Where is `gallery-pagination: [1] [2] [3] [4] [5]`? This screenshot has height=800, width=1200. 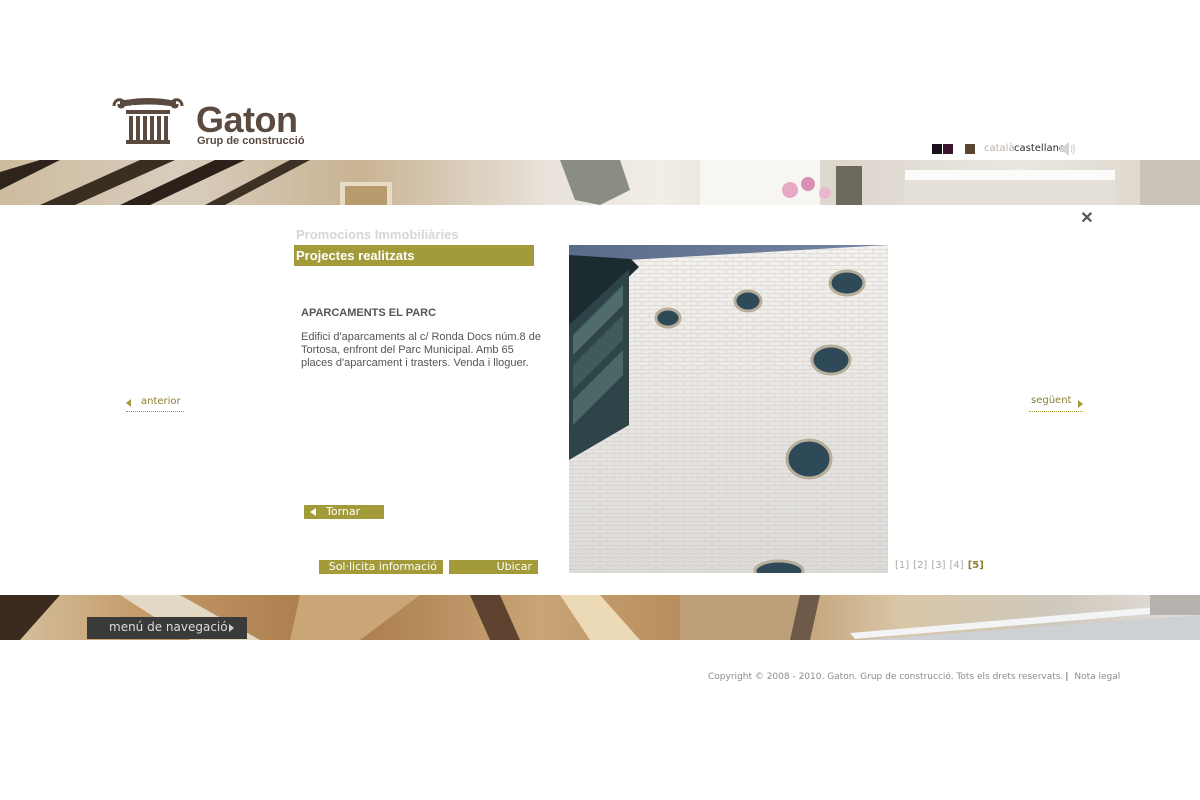 gallery-pagination: [1] [2] [3] [4] [5] is located at coordinates (941, 566).